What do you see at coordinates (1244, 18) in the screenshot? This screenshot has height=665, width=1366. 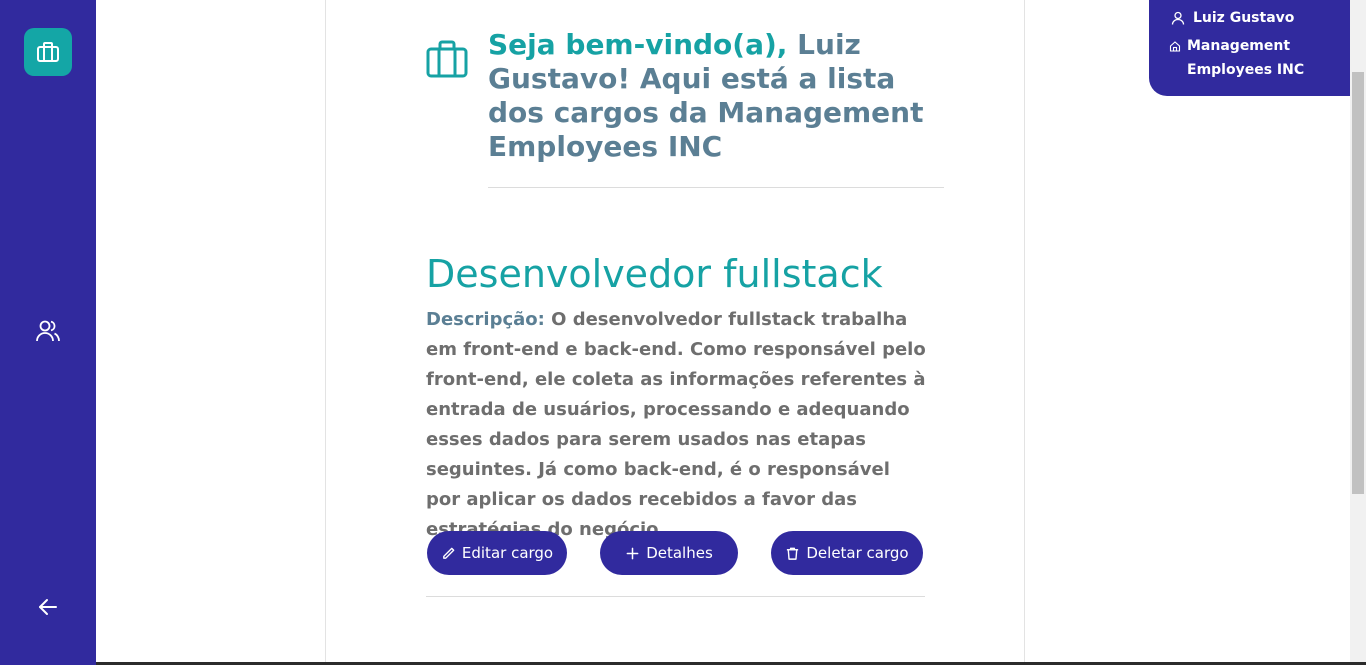 I see `user-name: Luiz Gustavo` at bounding box center [1244, 18].